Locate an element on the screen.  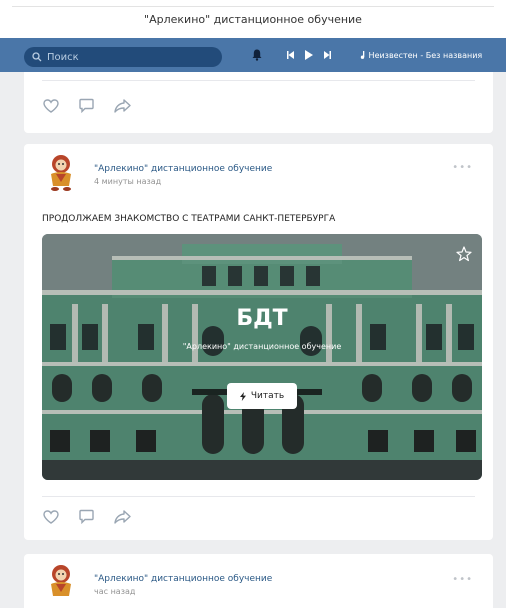
lightning-icon is located at coordinates (242, 396).